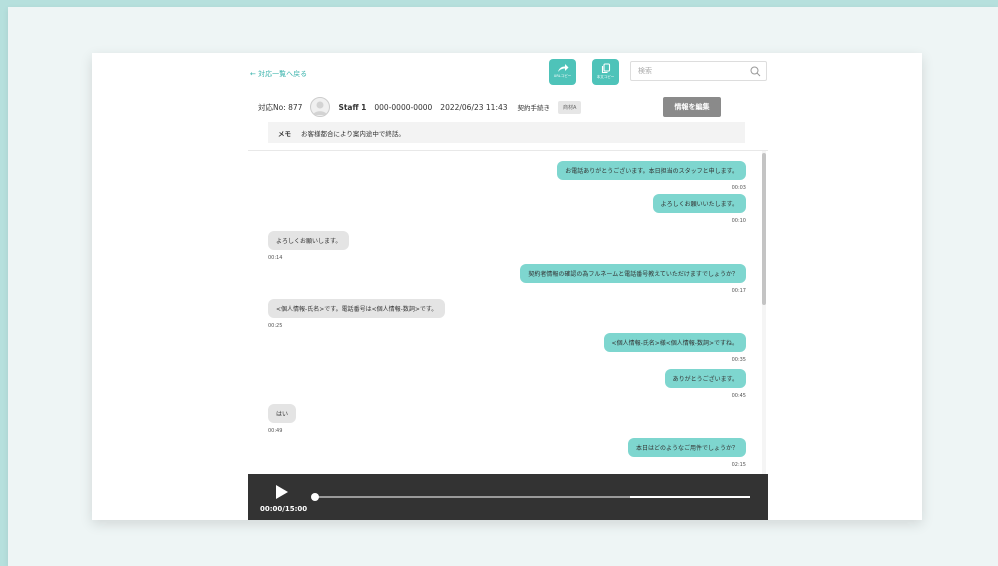  I want to click on case-number: 対応No: 877, so click(280, 107).